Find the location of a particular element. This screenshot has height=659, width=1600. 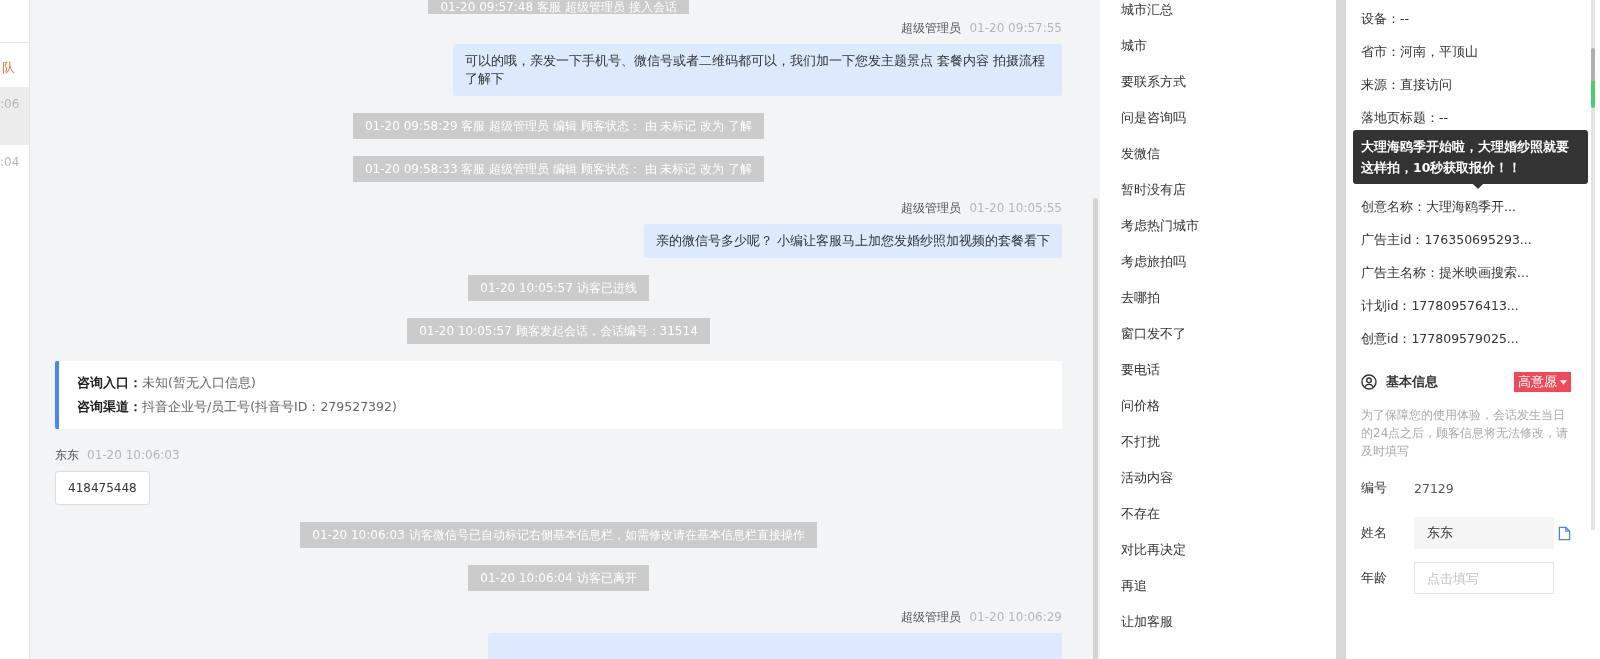

quick-reply-item: 对比再决定 is located at coordinates (1153, 550).